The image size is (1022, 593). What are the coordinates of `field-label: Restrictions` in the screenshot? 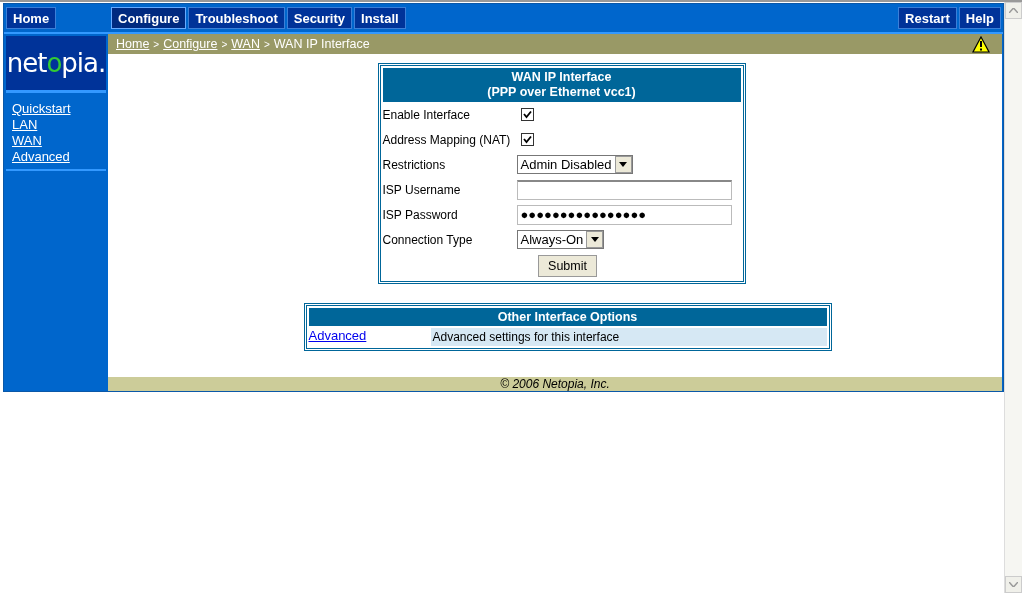 It's located at (414, 164).